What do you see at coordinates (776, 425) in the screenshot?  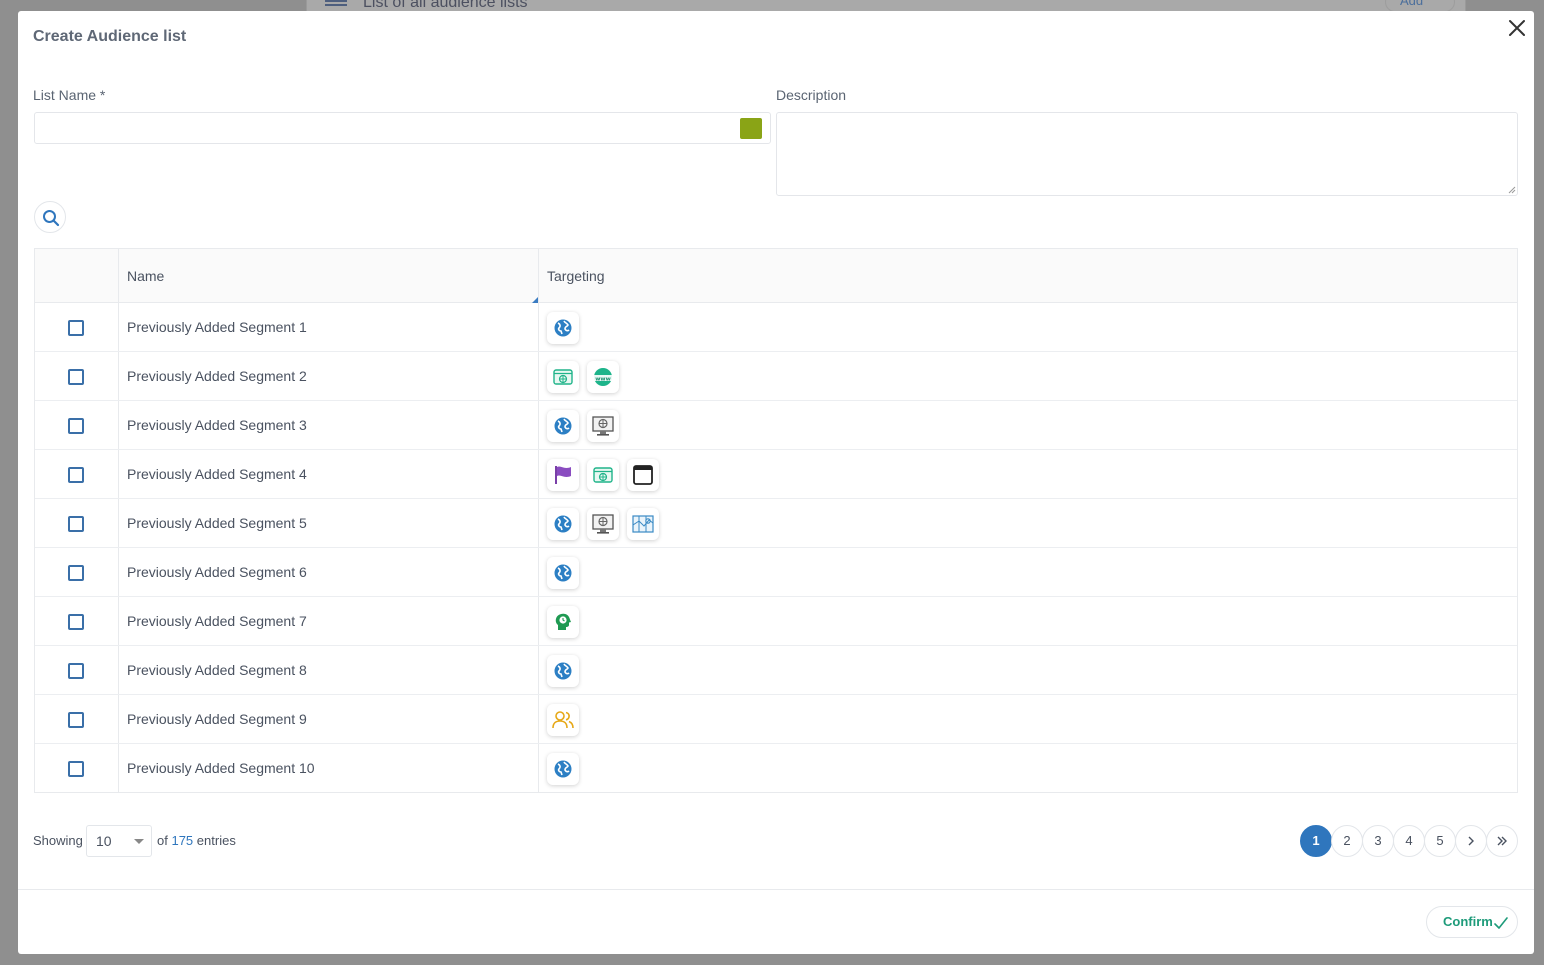 I see `table-row: Previously Added Segment 3` at bounding box center [776, 425].